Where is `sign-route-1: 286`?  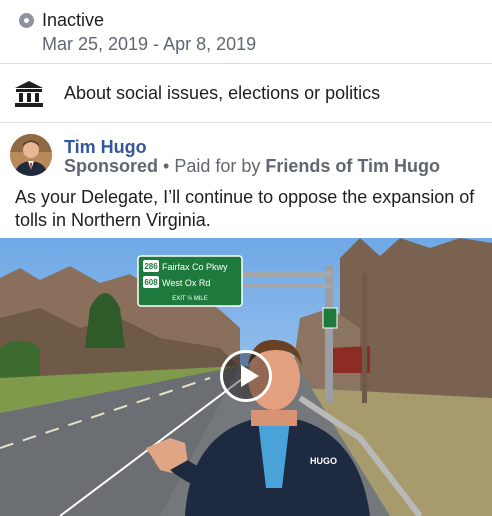 sign-route-1: 286 is located at coordinates (151, 266).